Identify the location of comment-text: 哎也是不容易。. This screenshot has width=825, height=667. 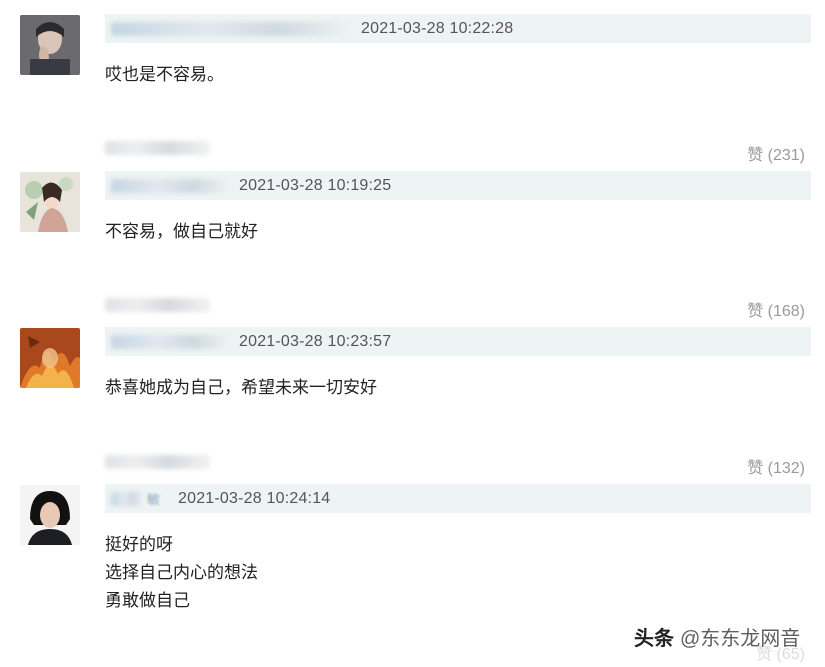
(164, 75).